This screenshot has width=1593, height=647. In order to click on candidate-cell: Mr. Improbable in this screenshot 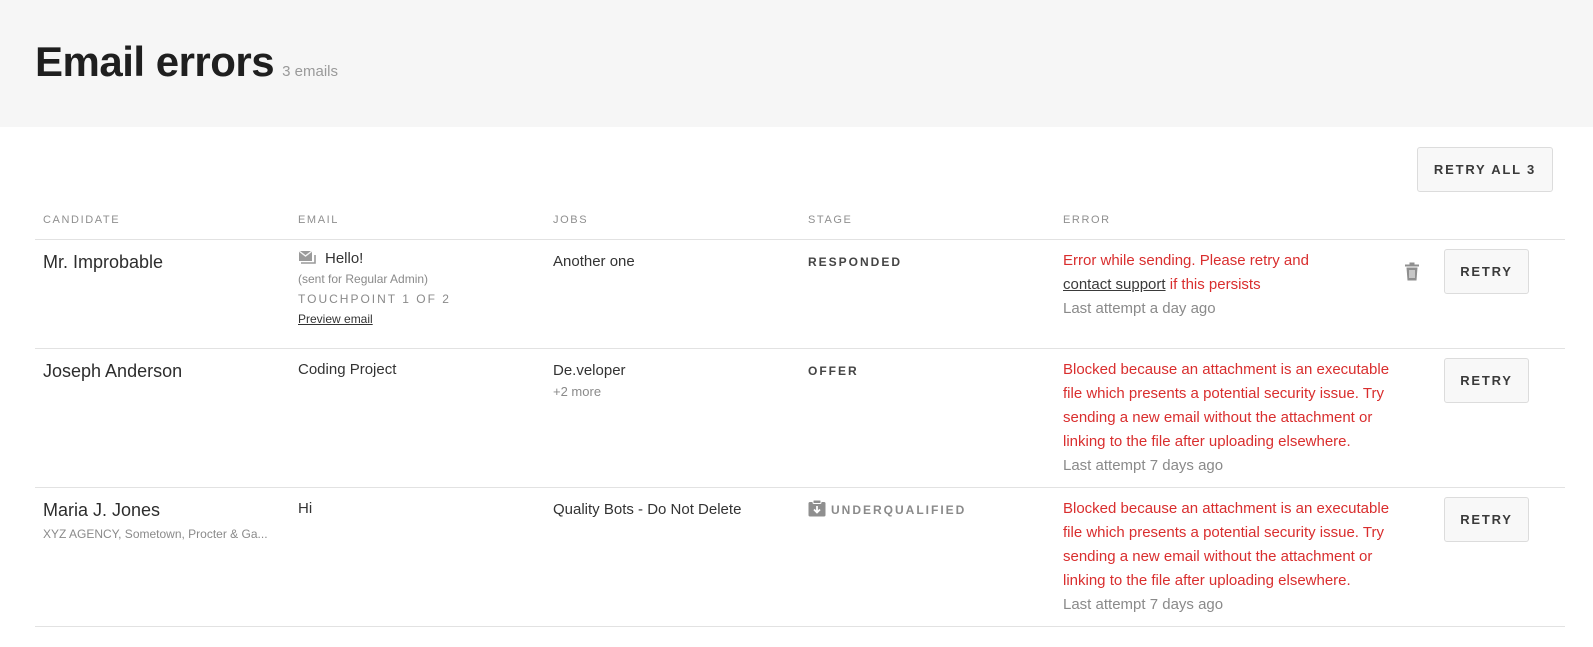, I will do `click(103, 262)`.